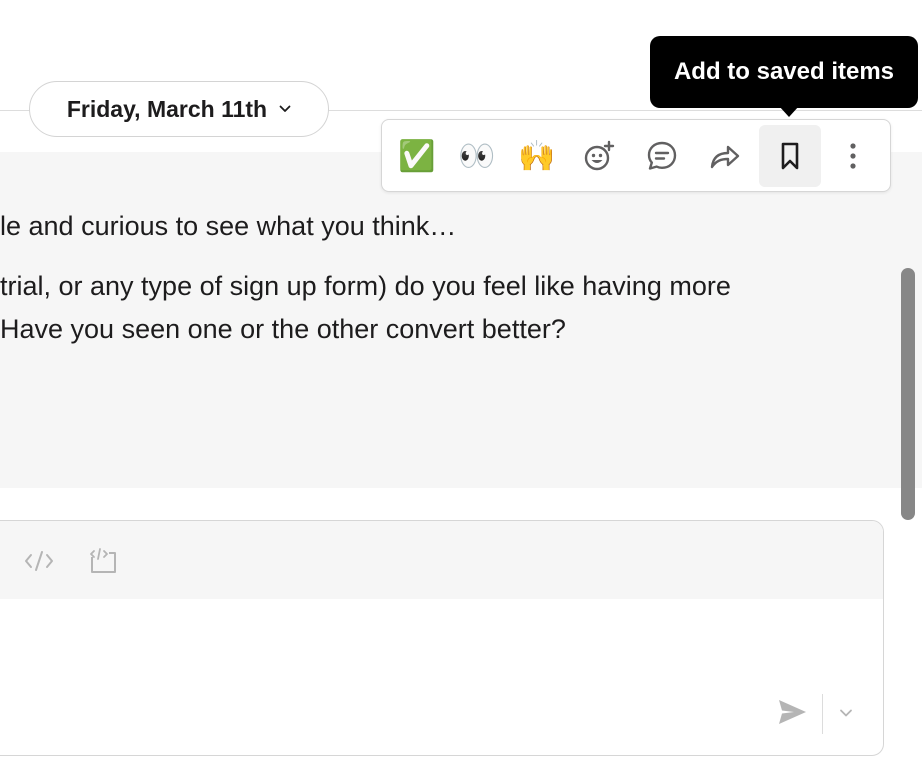  What do you see at coordinates (789, 111) in the screenshot?
I see `tooltip-arrow` at bounding box center [789, 111].